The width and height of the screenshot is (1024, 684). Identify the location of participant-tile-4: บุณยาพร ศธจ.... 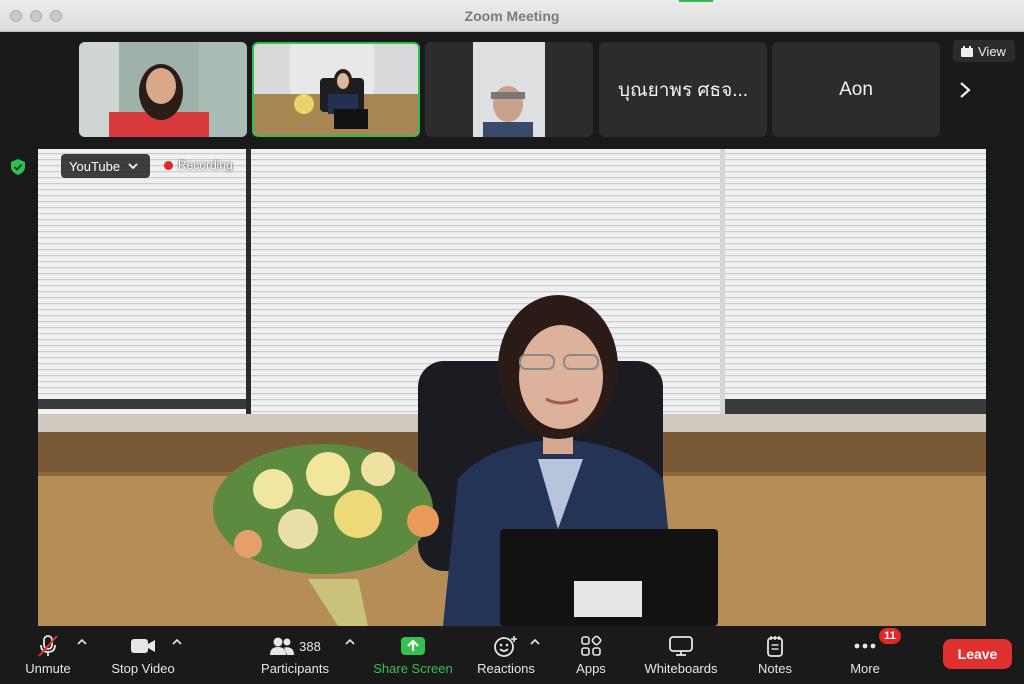
(683, 89).